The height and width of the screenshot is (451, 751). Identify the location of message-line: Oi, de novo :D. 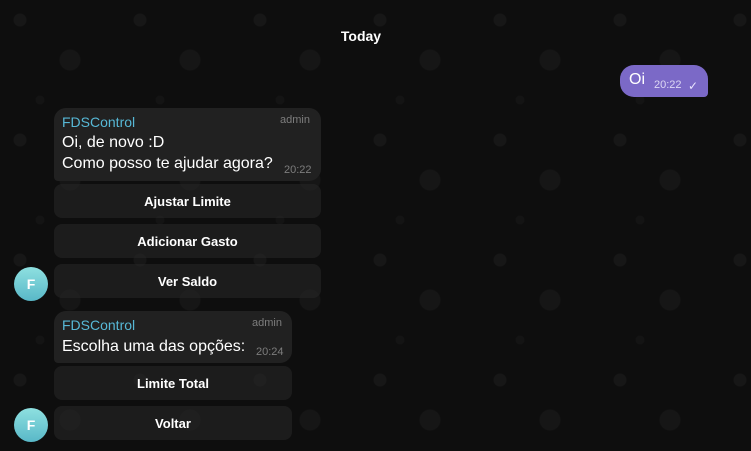
(113, 142).